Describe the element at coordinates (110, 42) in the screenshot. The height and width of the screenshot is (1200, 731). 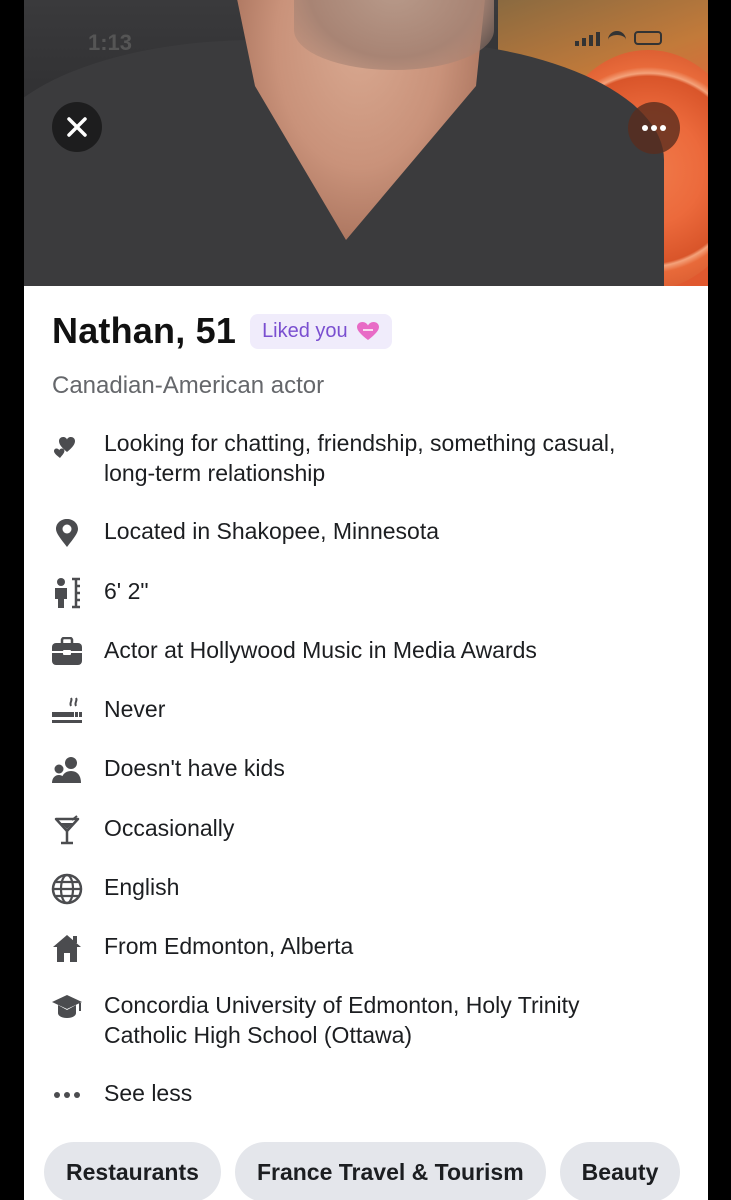
I see `status-time: 1:13` at that location.